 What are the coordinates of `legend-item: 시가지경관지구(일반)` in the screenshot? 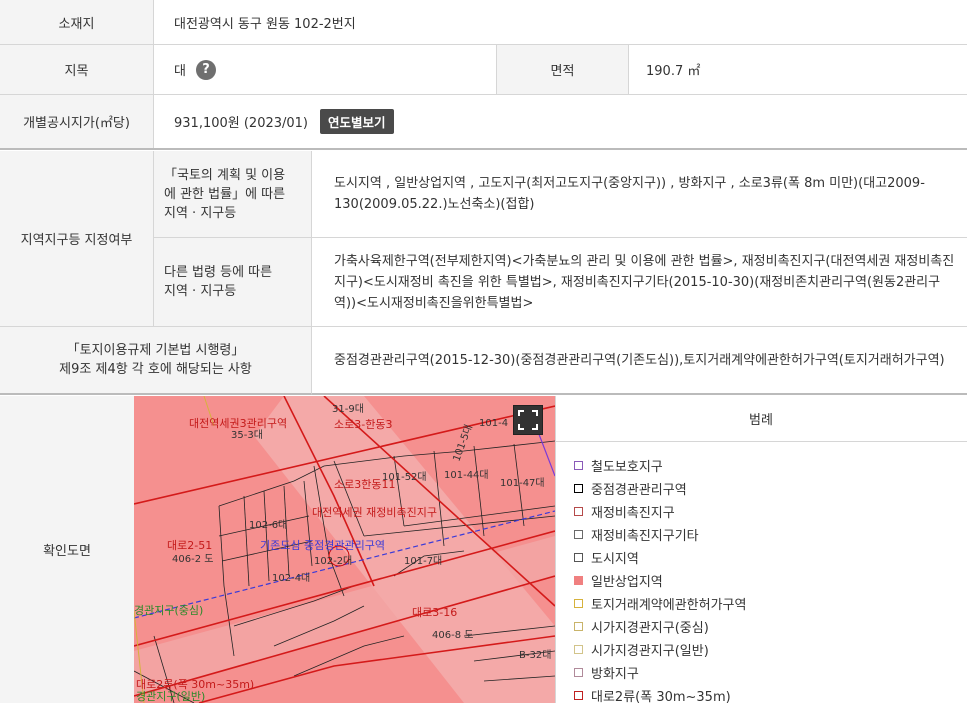 It's located at (660, 649).